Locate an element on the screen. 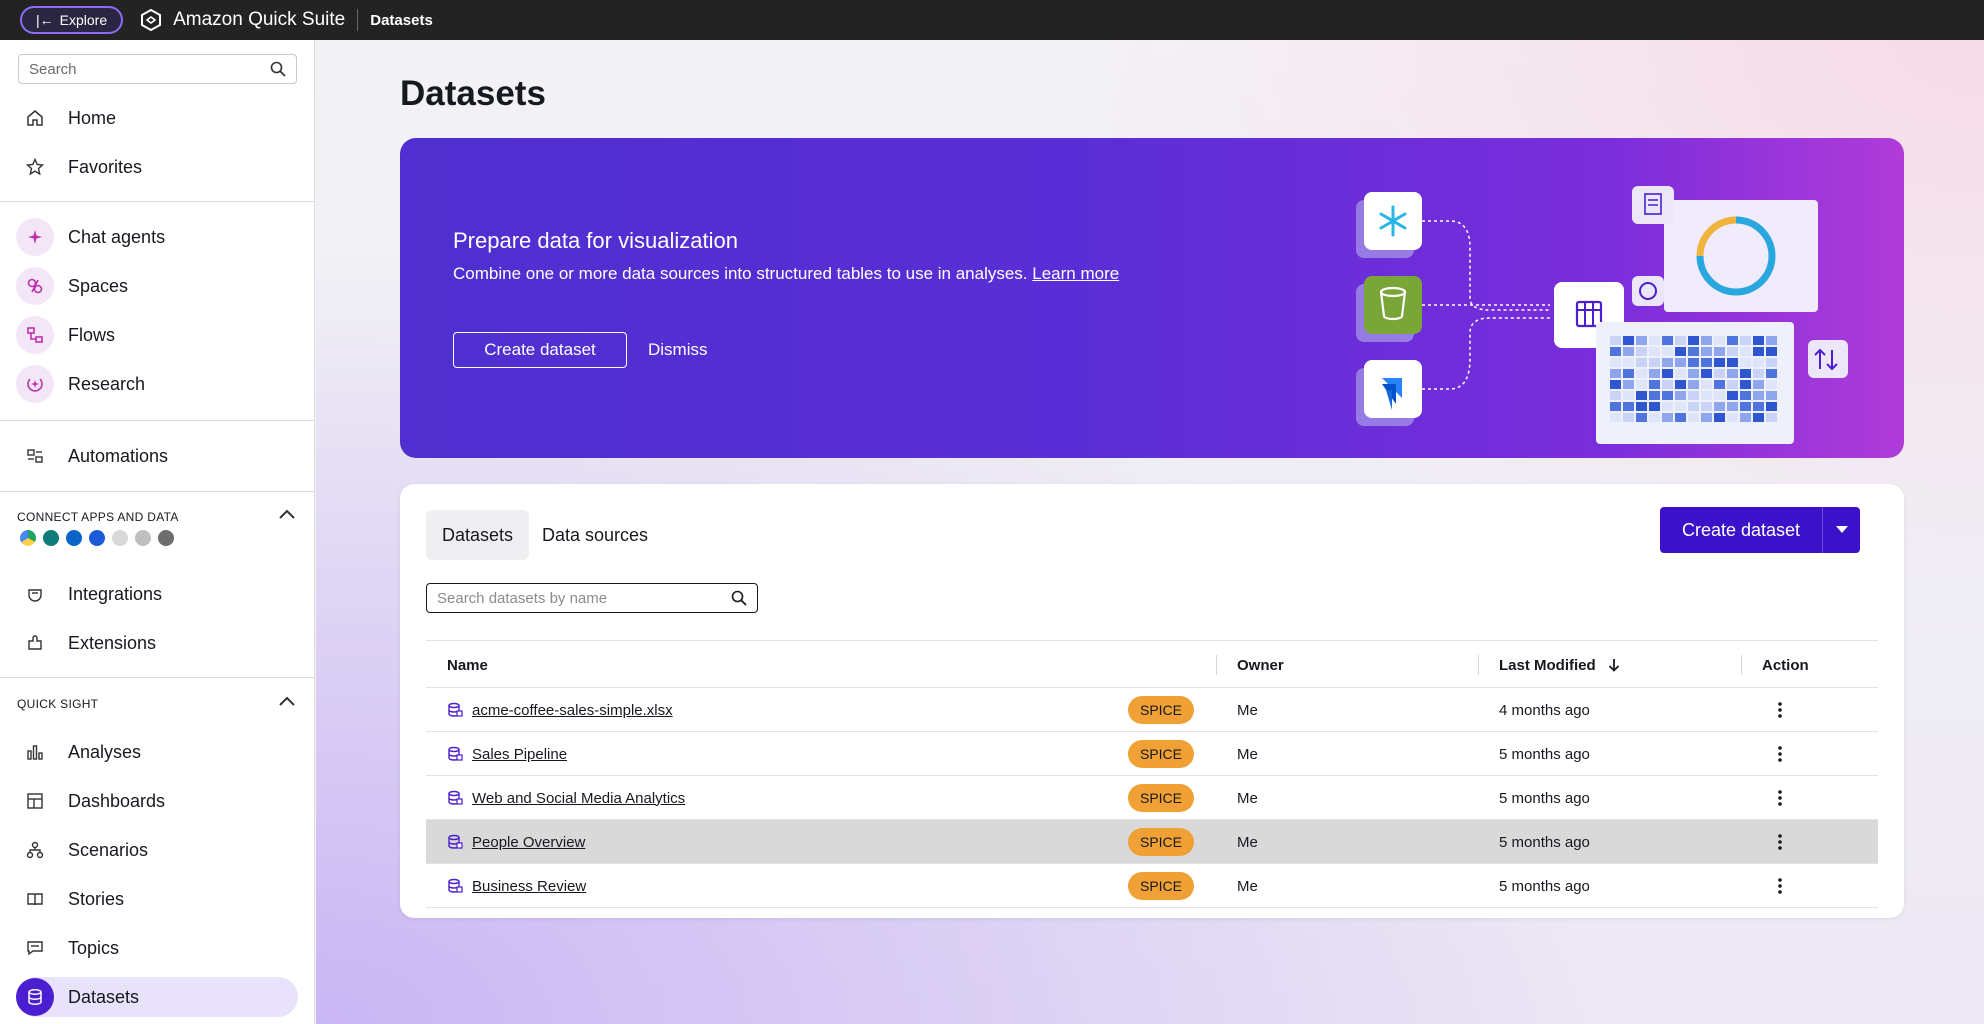  create-dataset-label: Create dataset is located at coordinates (1741, 529).